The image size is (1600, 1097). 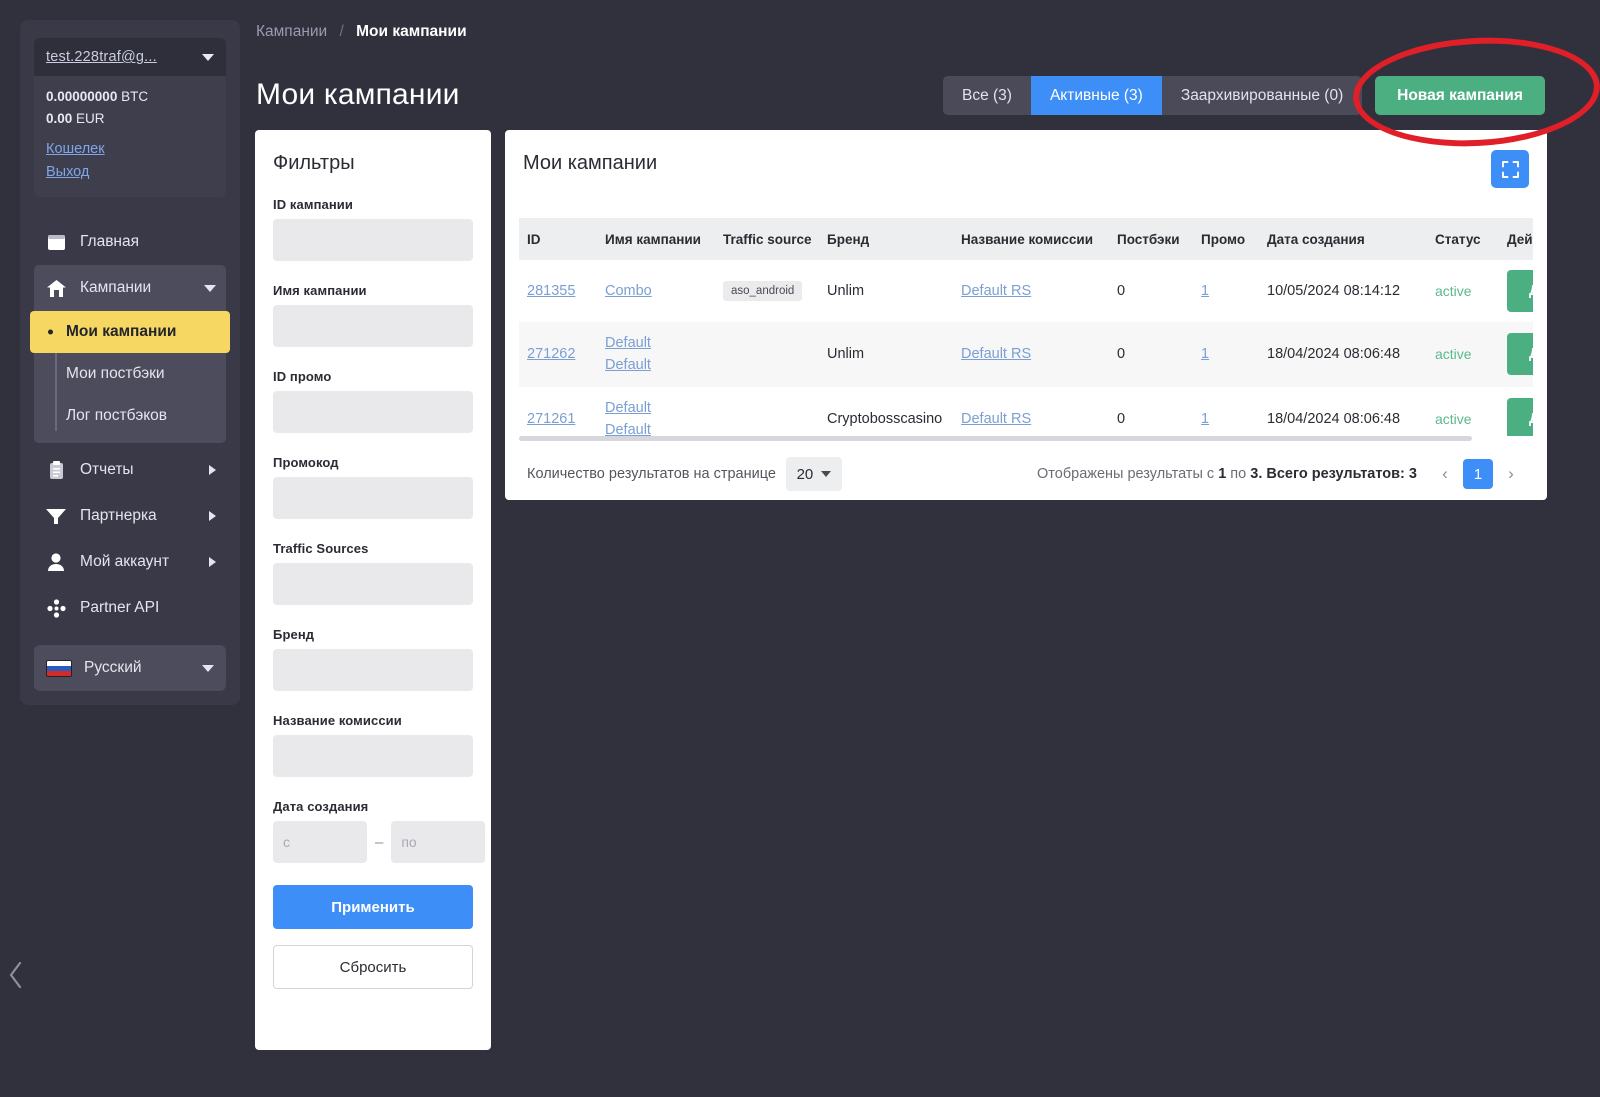 I want to click on sidebar-item-reports: Отчеты, so click(x=130, y=470).